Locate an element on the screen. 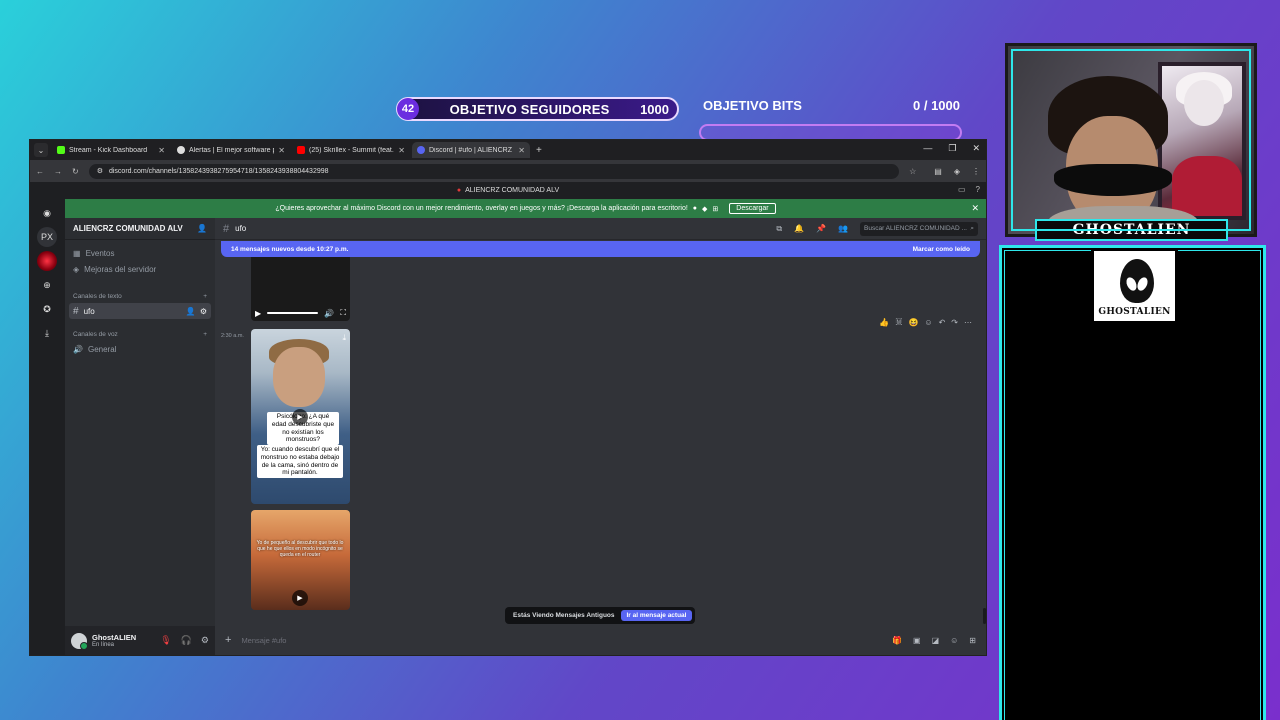 The image size is (1280, 720). tab-title: (25) Skrillex - Summit (feat. Elli is located at coordinates (351, 150).